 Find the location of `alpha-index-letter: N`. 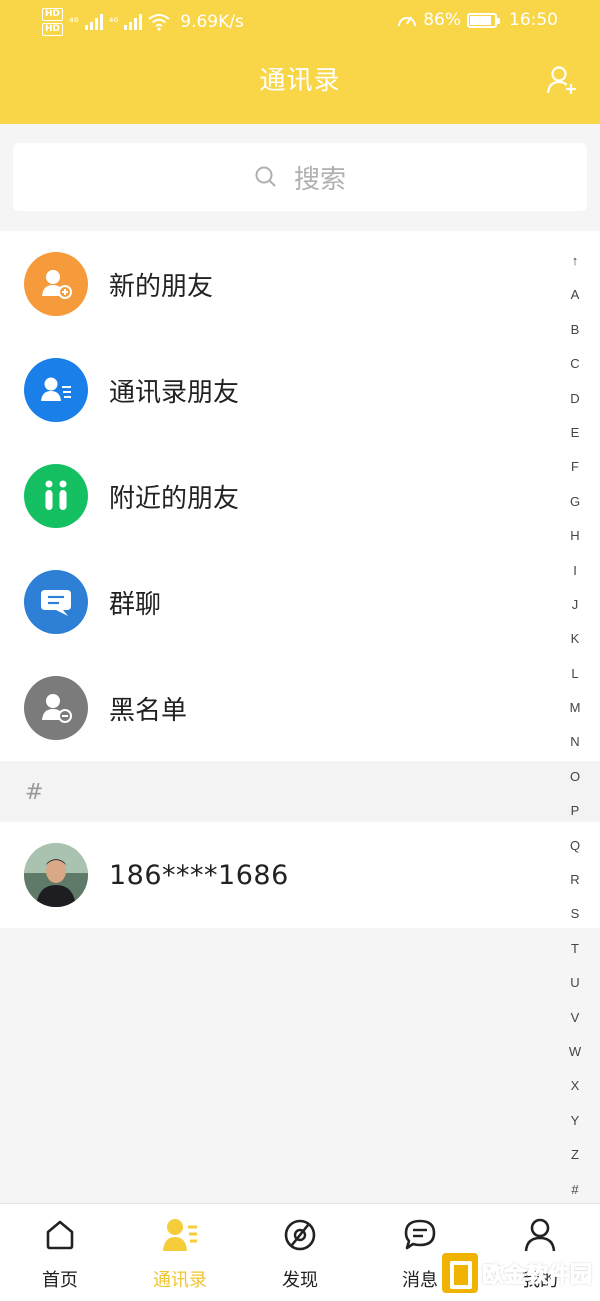

alpha-index-letter: N is located at coordinates (574, 749).